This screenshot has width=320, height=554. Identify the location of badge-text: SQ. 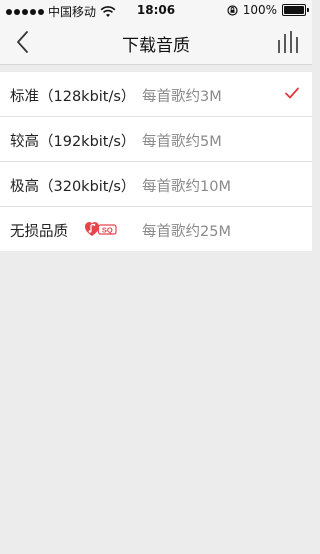
(107, 229).